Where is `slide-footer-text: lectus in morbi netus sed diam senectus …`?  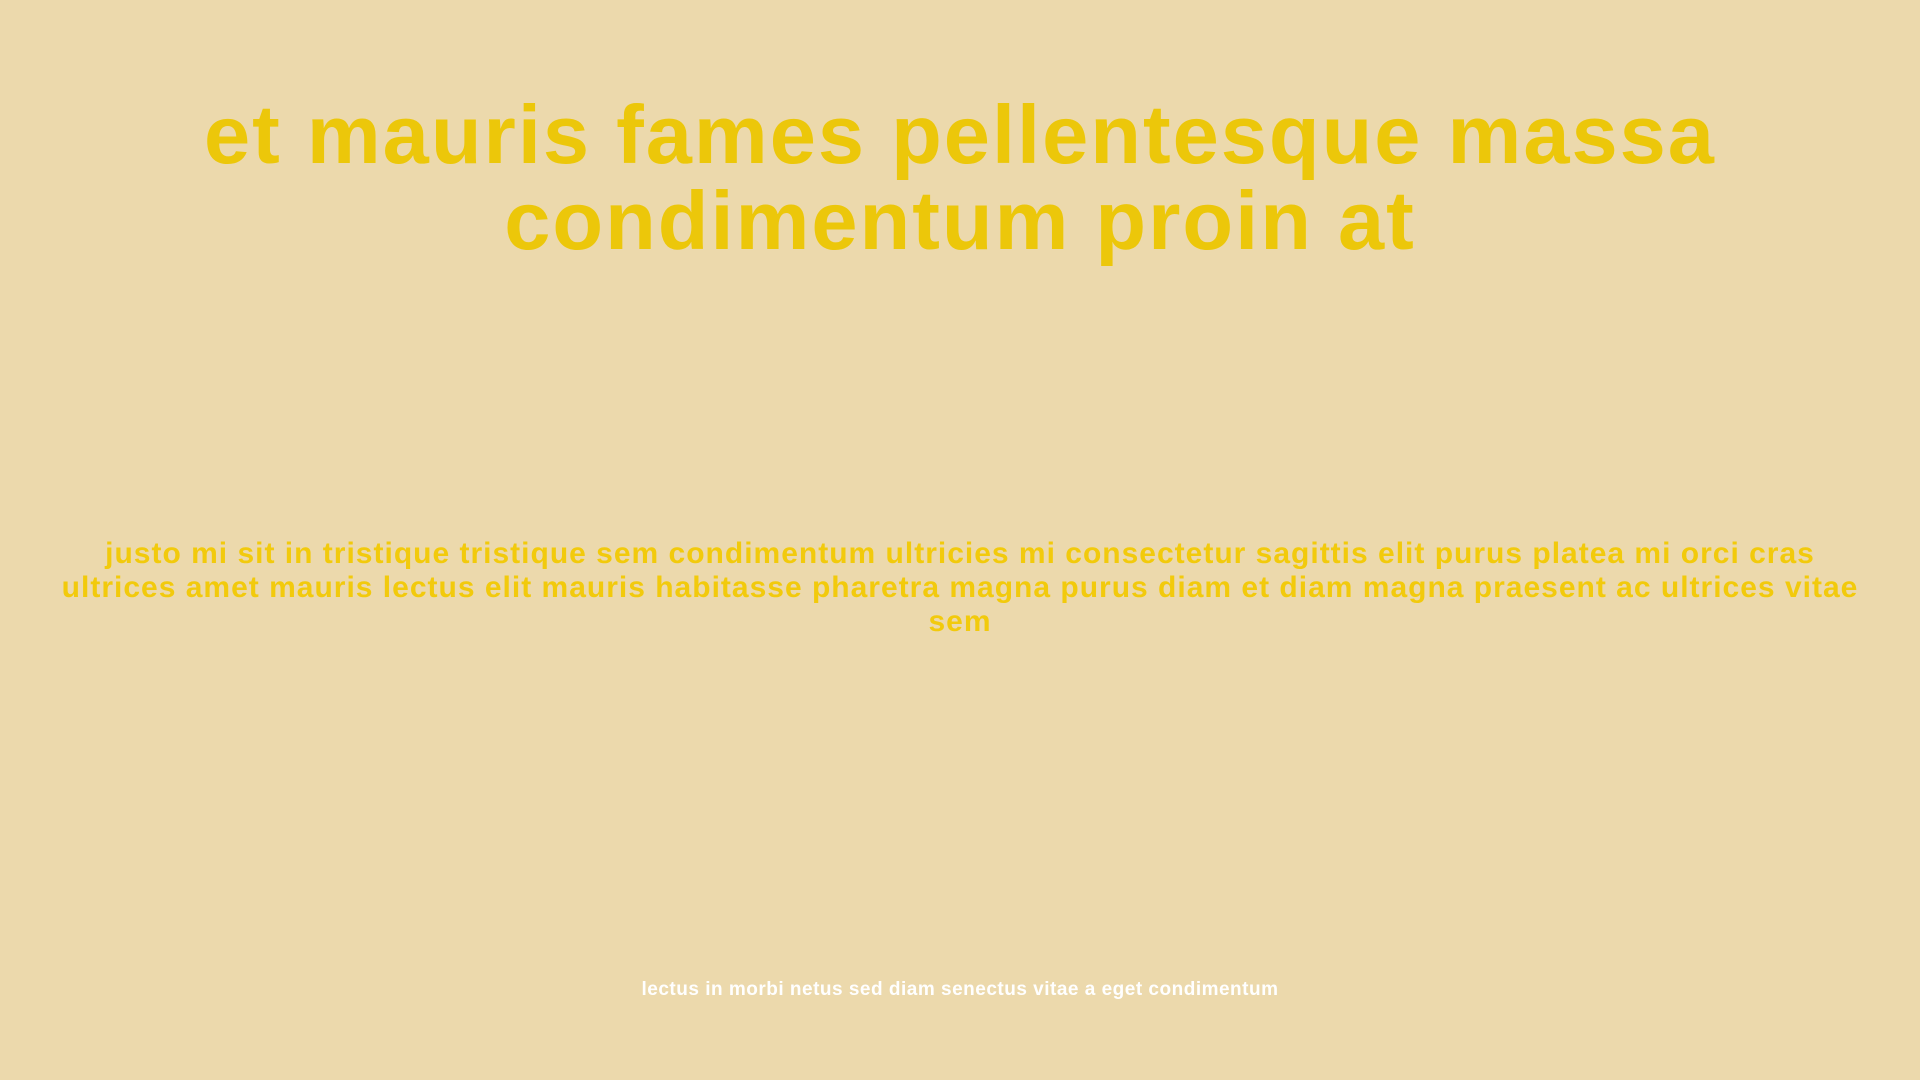 slide-footer-text: lectus in morbi netus sed diam senectus … is located at coordinates (960, 989).